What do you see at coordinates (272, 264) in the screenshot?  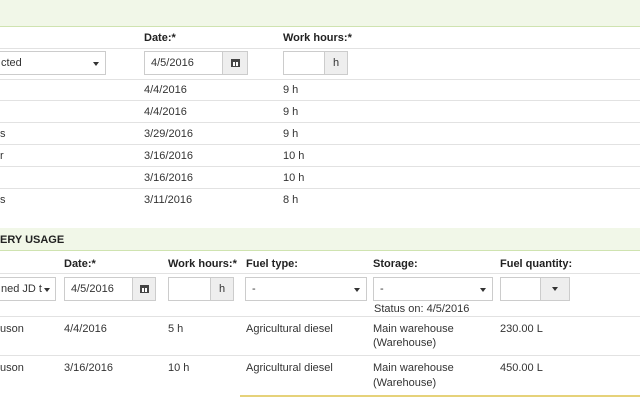 I see `fuel-type-header: Fuel type:` at bounding box center [272, 264].